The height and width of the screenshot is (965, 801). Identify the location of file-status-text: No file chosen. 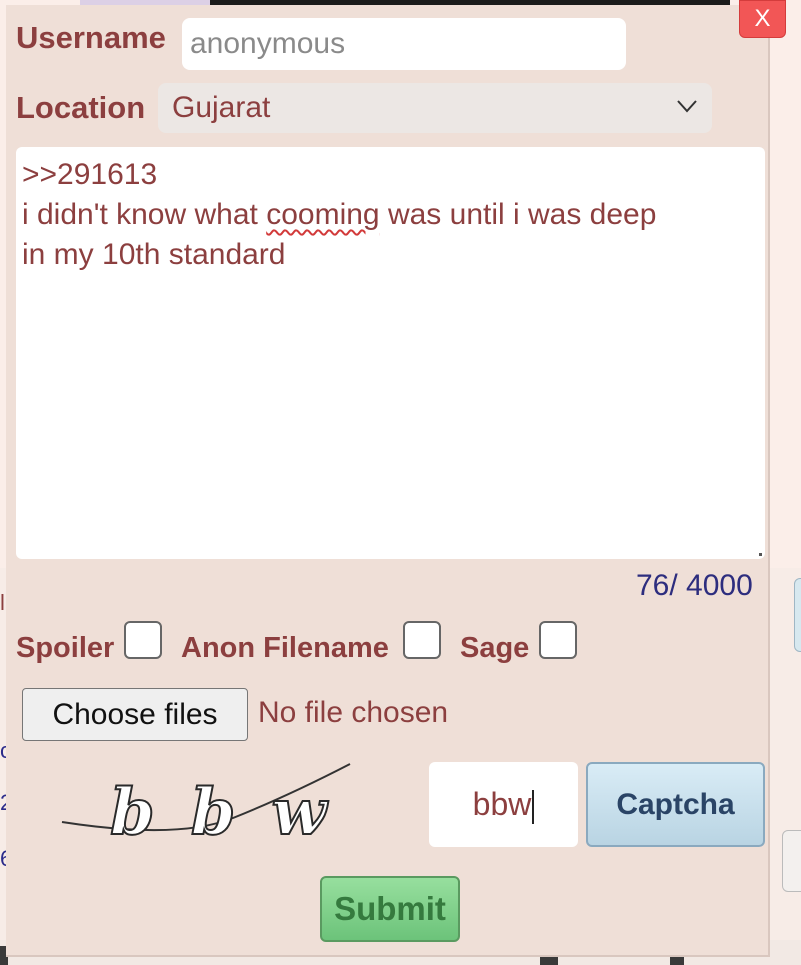
(353, 712).